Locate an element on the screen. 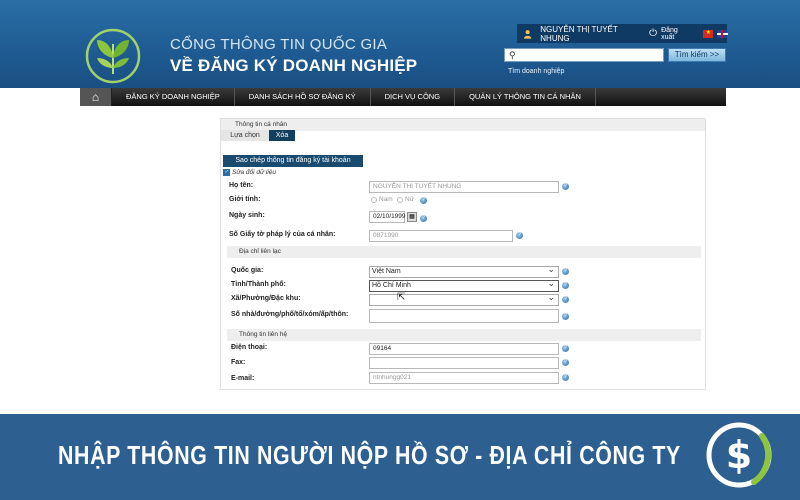 This screenshot has width=800, height=500. portal-logo-icon is located at coordinates (113, 56).